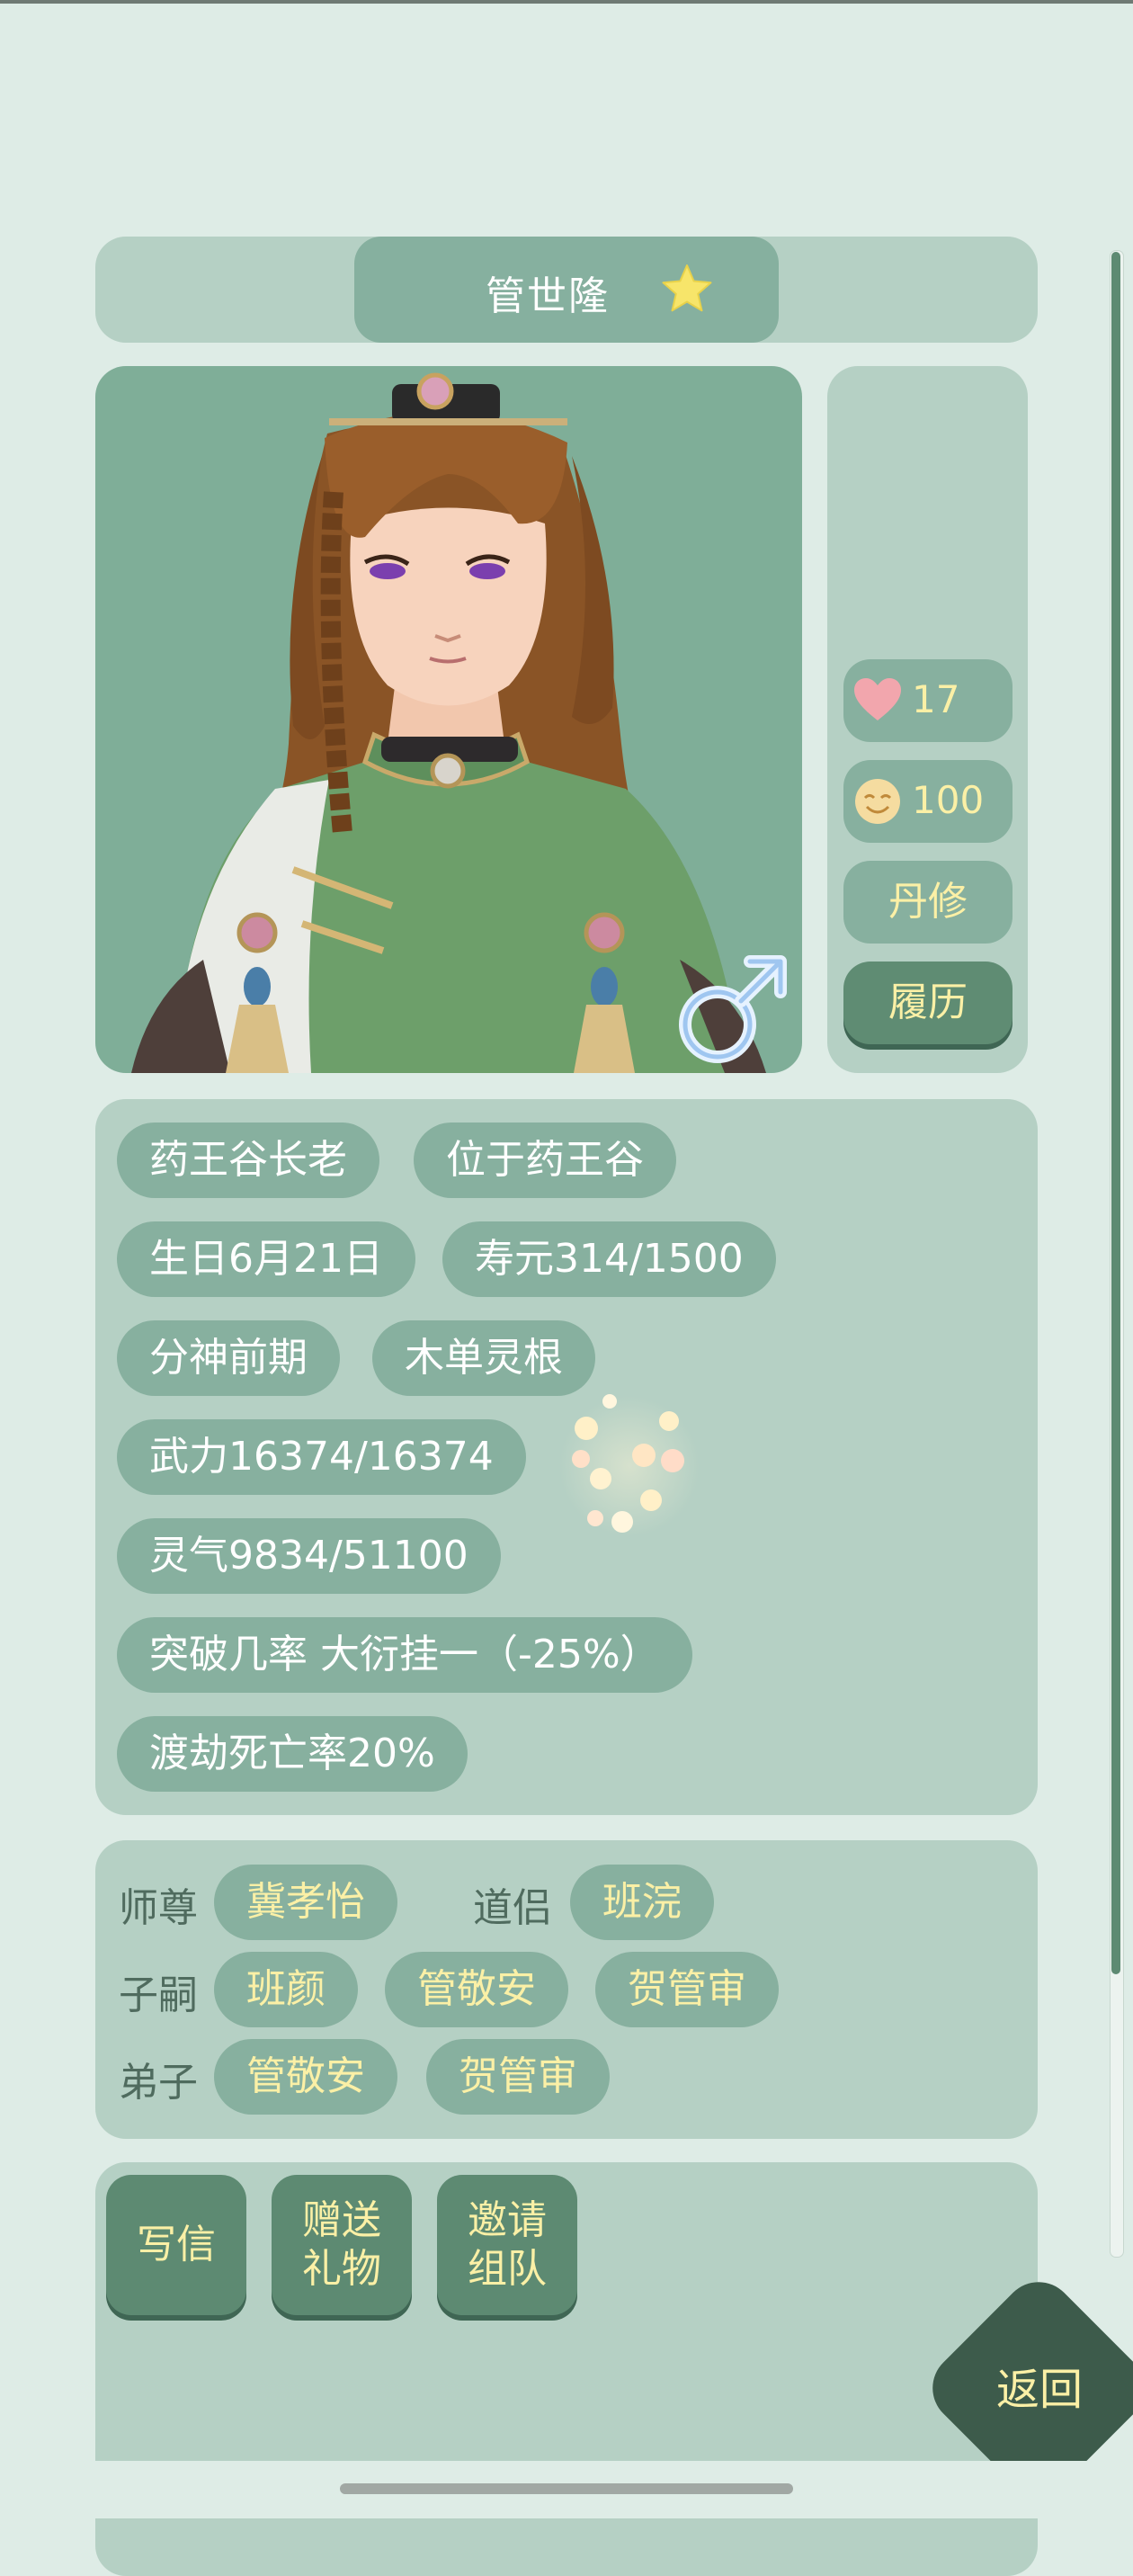  What do you see at coordinates (629, 1465) in the screenshot?
I see `sparkle-effect-icon` at bounding box center [629, 1465].